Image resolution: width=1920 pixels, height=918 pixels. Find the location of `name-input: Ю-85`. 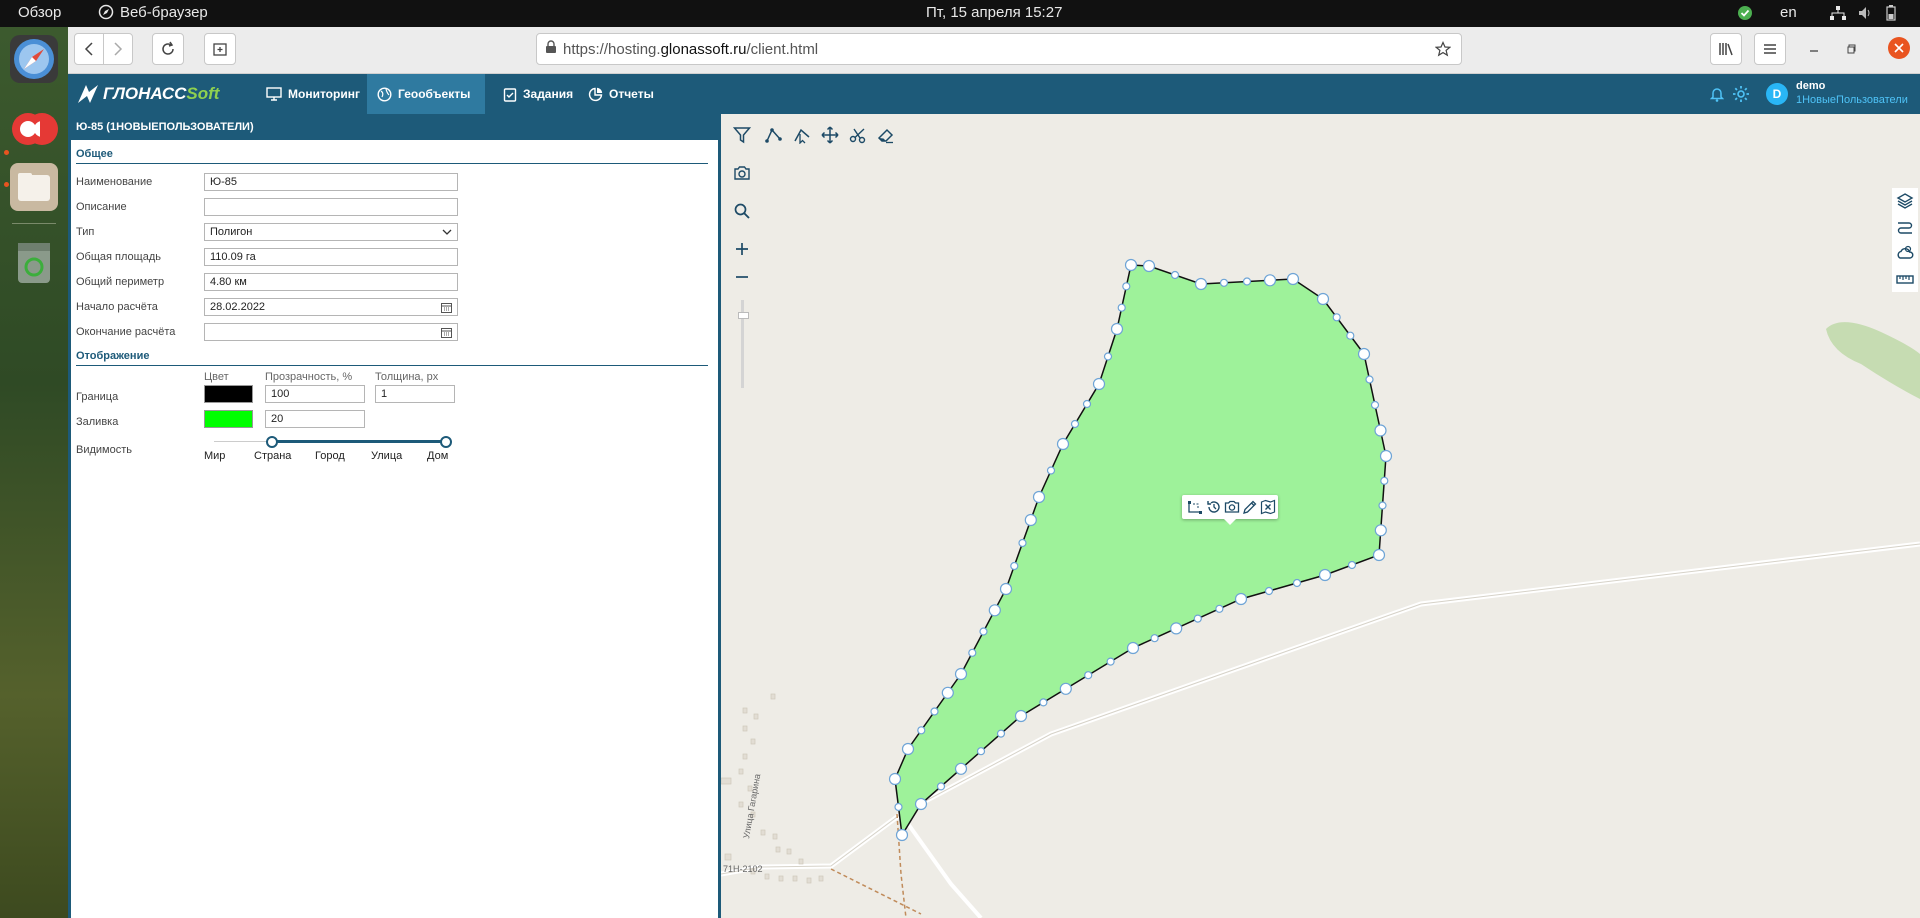

name-input: Ю-85 is located at coordinates (331, 182).